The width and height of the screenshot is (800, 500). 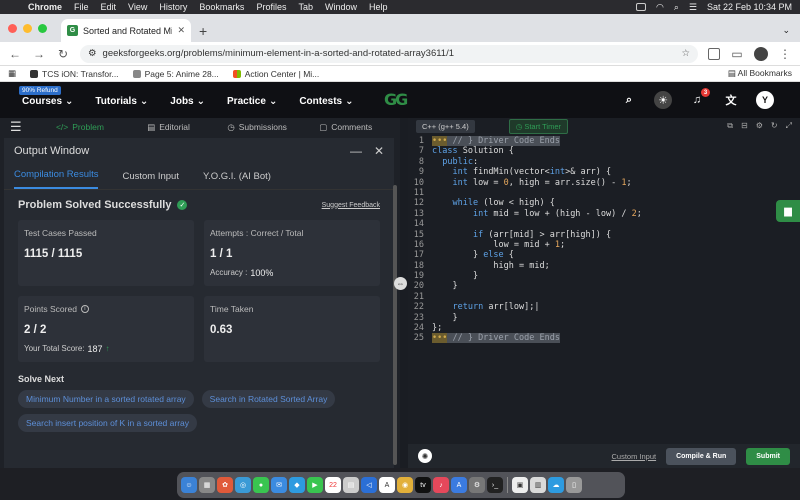 What do you see at coordinates (356, 151) in the screenshot?
I see `minimize-icon: —` at bounding box center [356, 151].